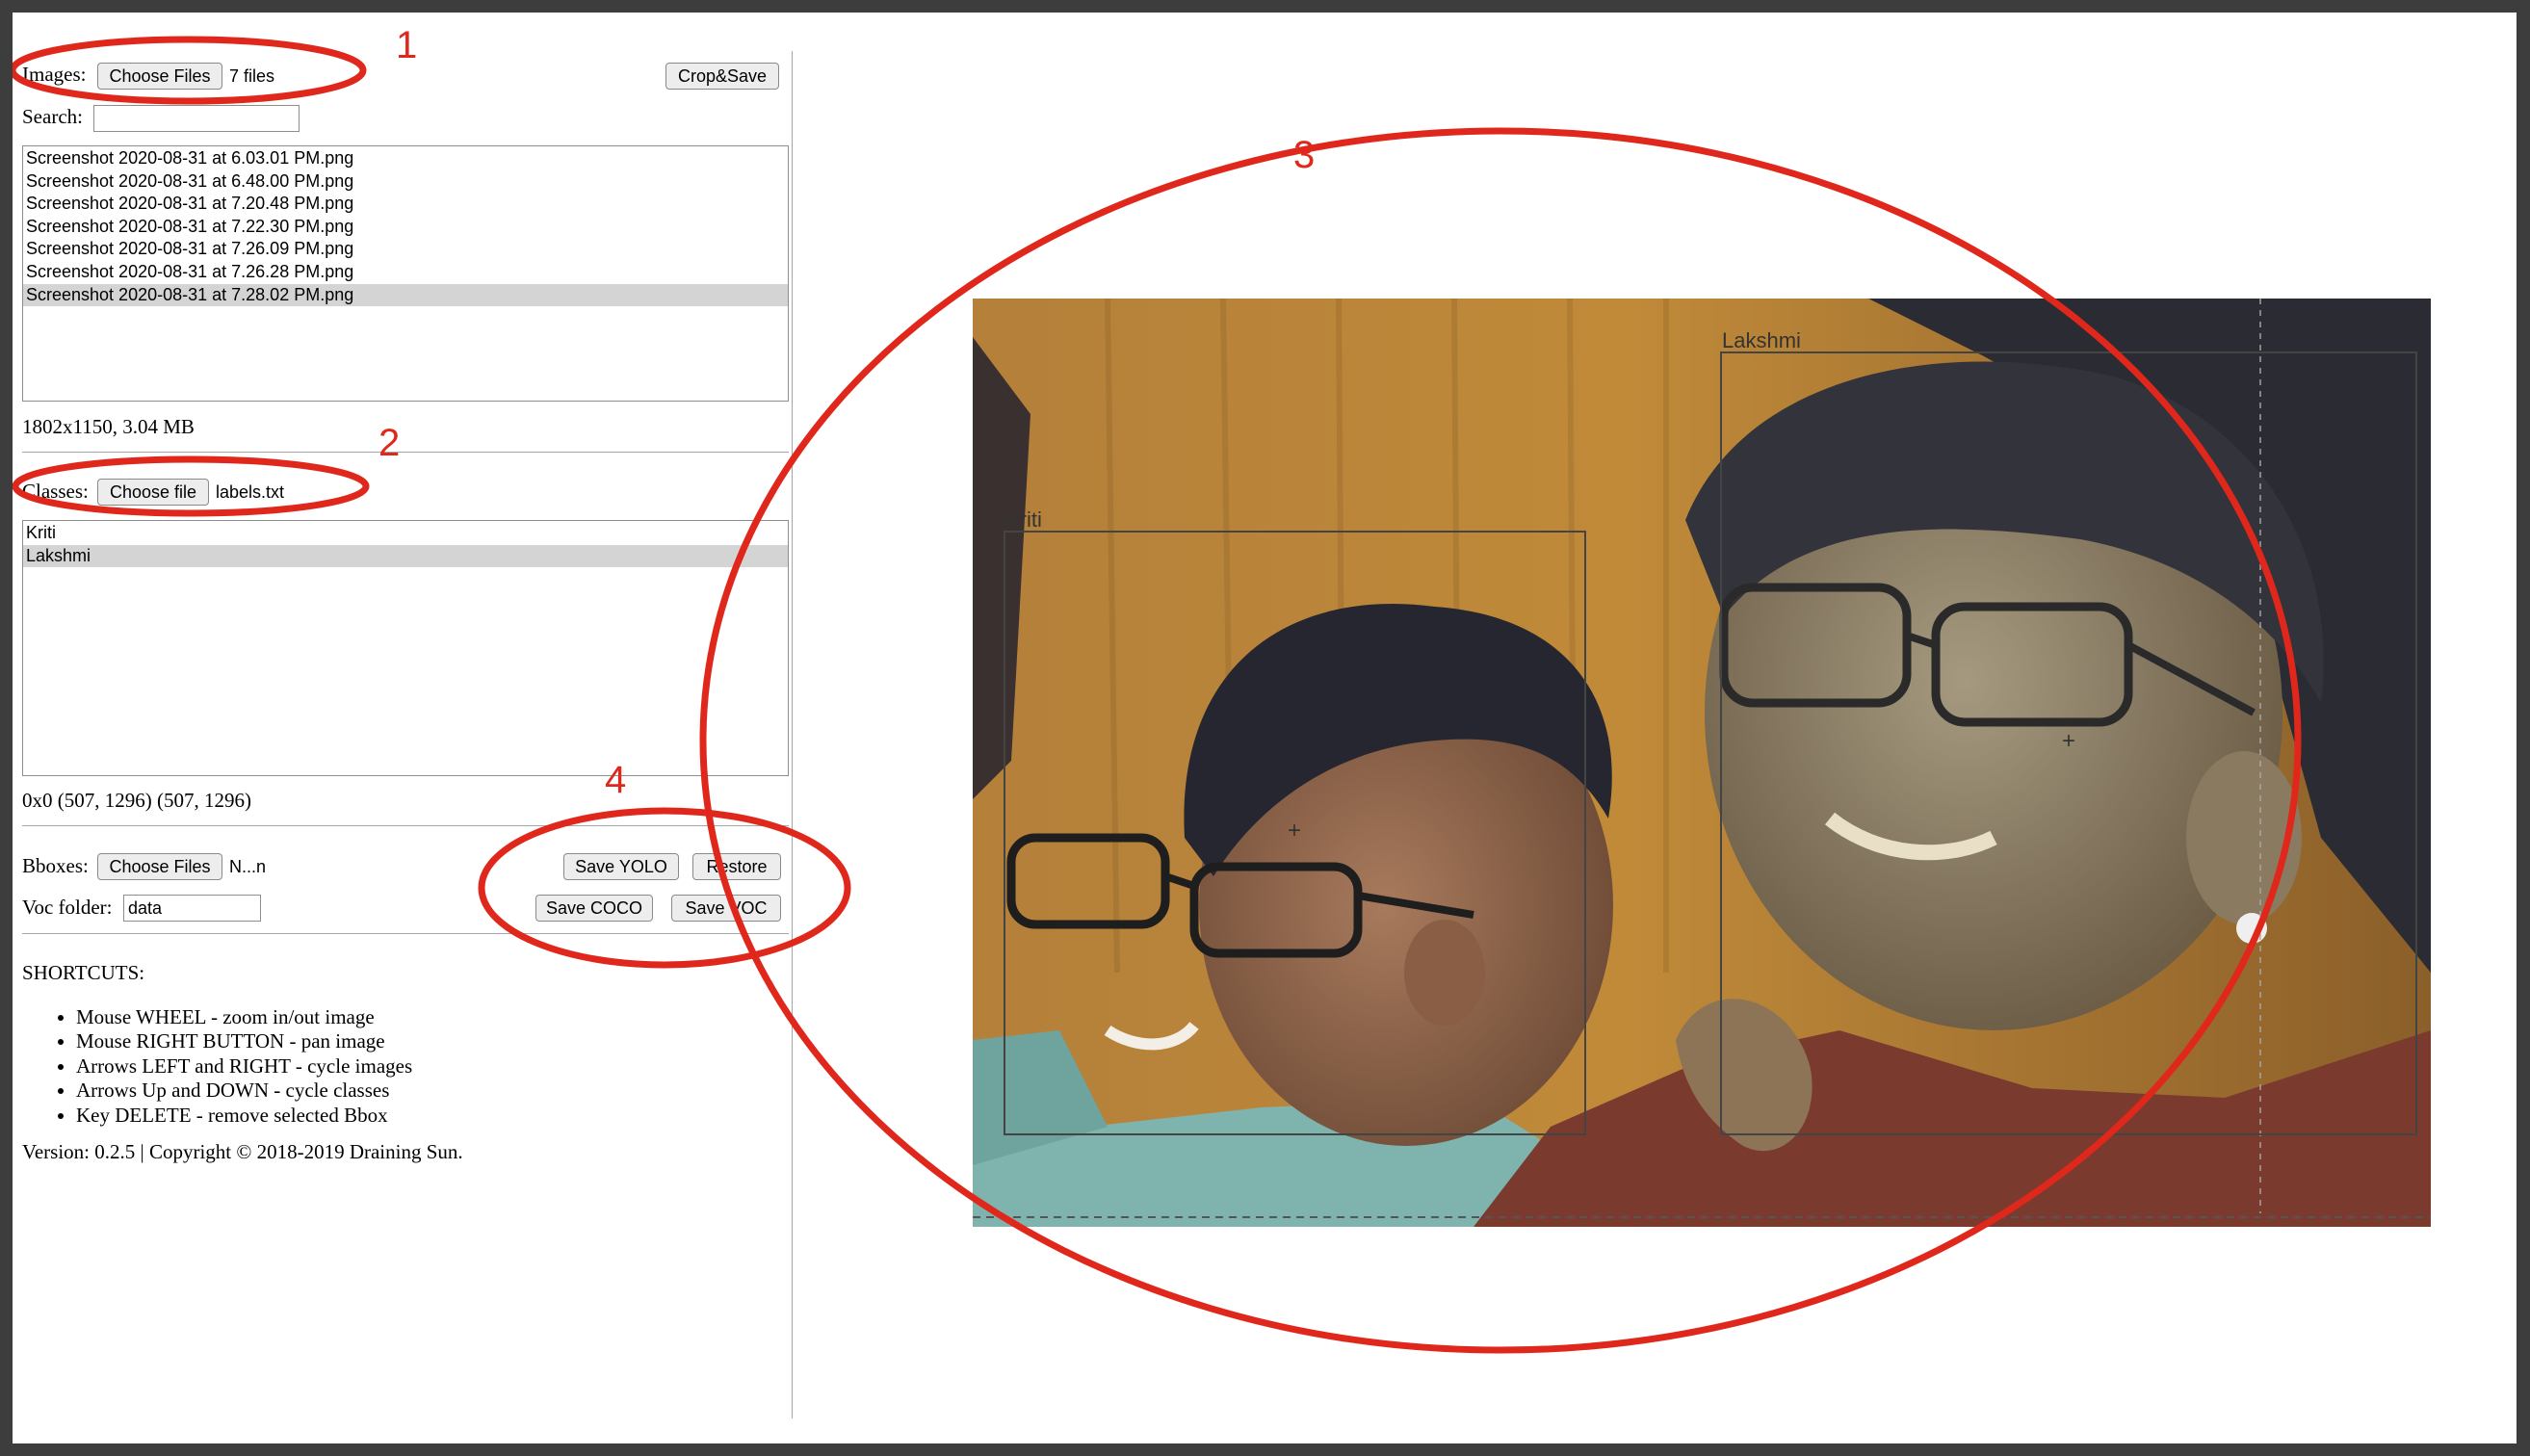 This screenshot has height=1456, width=2530. Describe the element at coordinates (389, 443) in the screenshot. I see `annotation-number-2: 2` at that location.